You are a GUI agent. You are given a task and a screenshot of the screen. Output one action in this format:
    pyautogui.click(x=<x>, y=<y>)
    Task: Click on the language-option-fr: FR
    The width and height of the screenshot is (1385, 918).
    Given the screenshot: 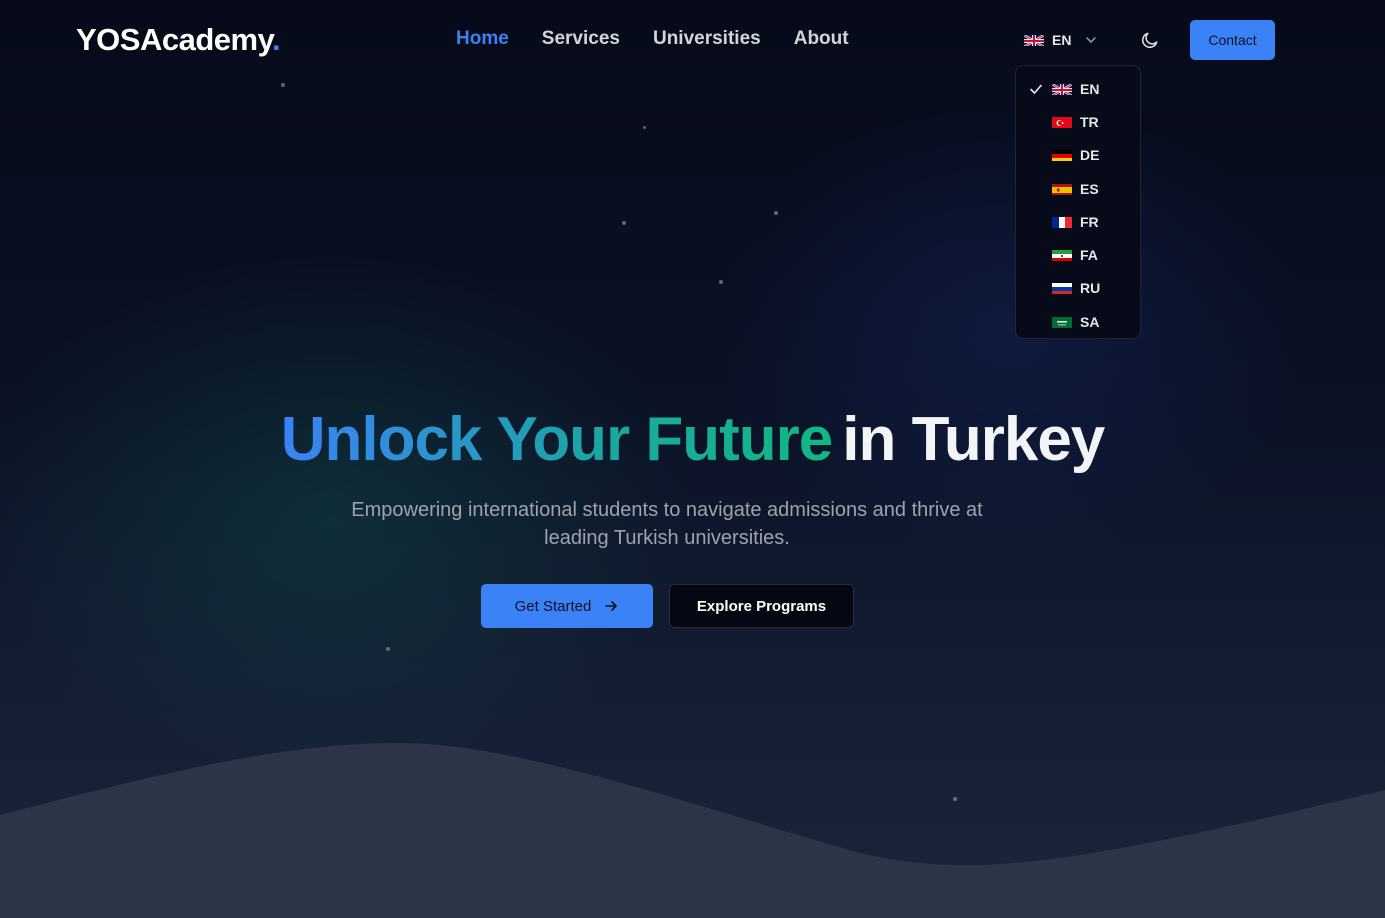 What is the action you would take?
    pyautogui.click(x=1078, y=221)
    